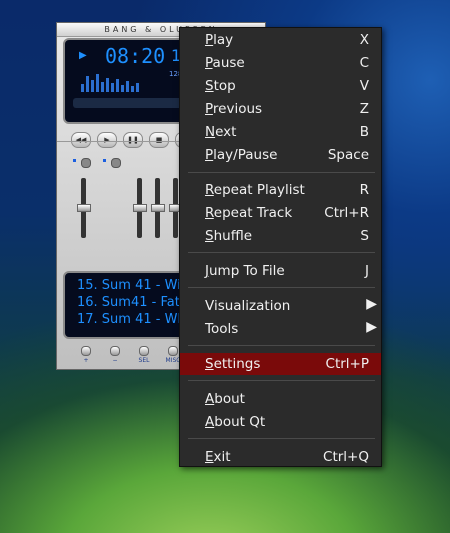 The height and width of the screenshot is (533, 450). I want to click on shortcut-label: Ctrl+P, so click(347, 364).